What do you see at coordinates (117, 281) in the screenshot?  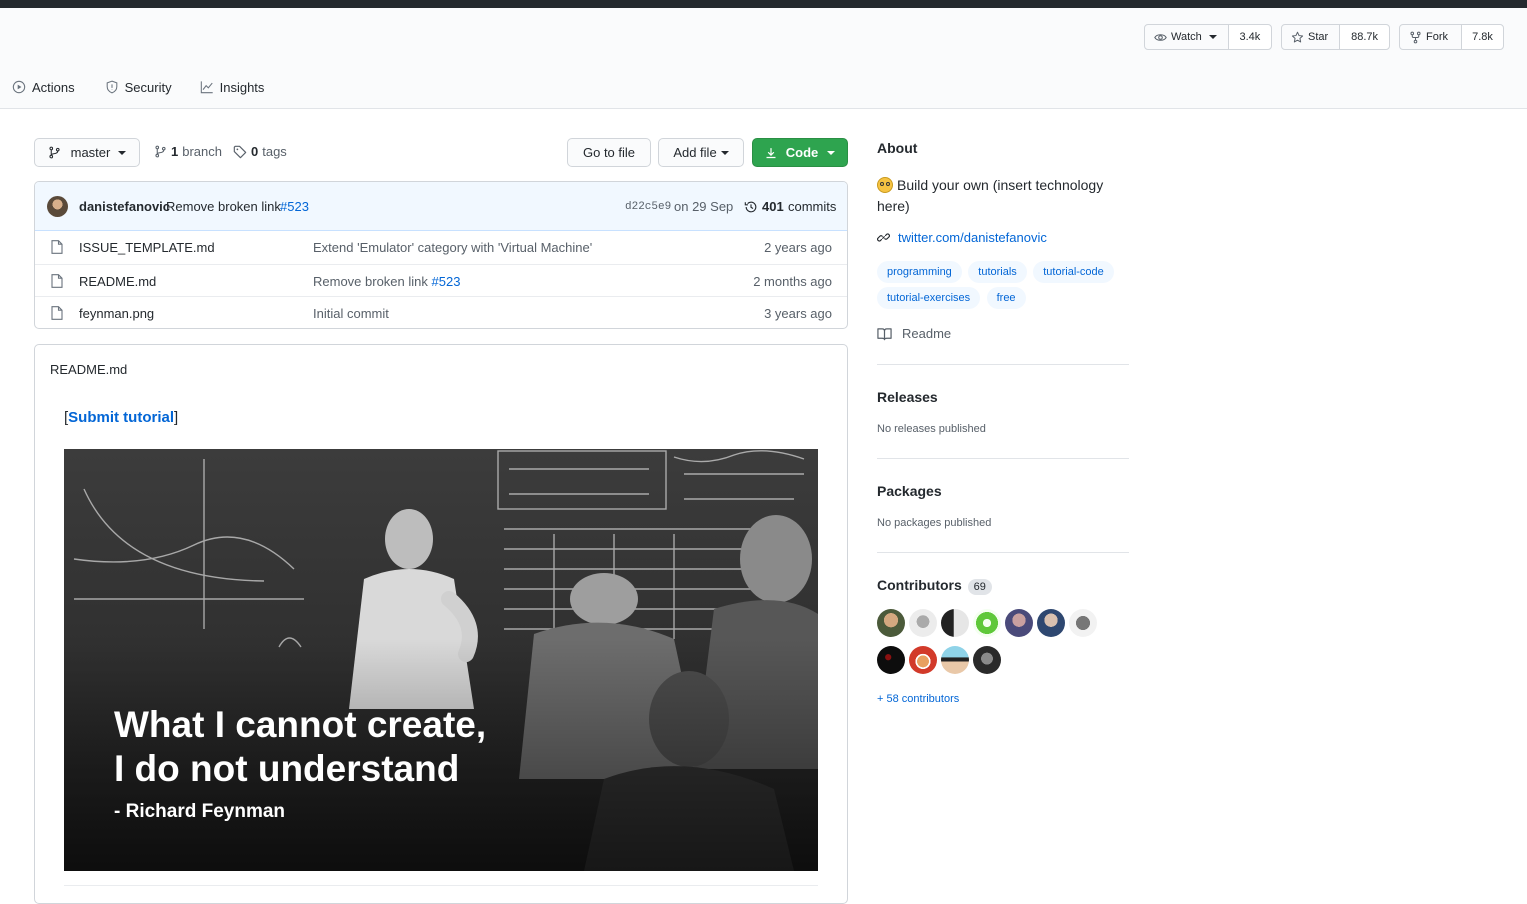 I see `file-name: README.md` at bounding box center [117, 281].